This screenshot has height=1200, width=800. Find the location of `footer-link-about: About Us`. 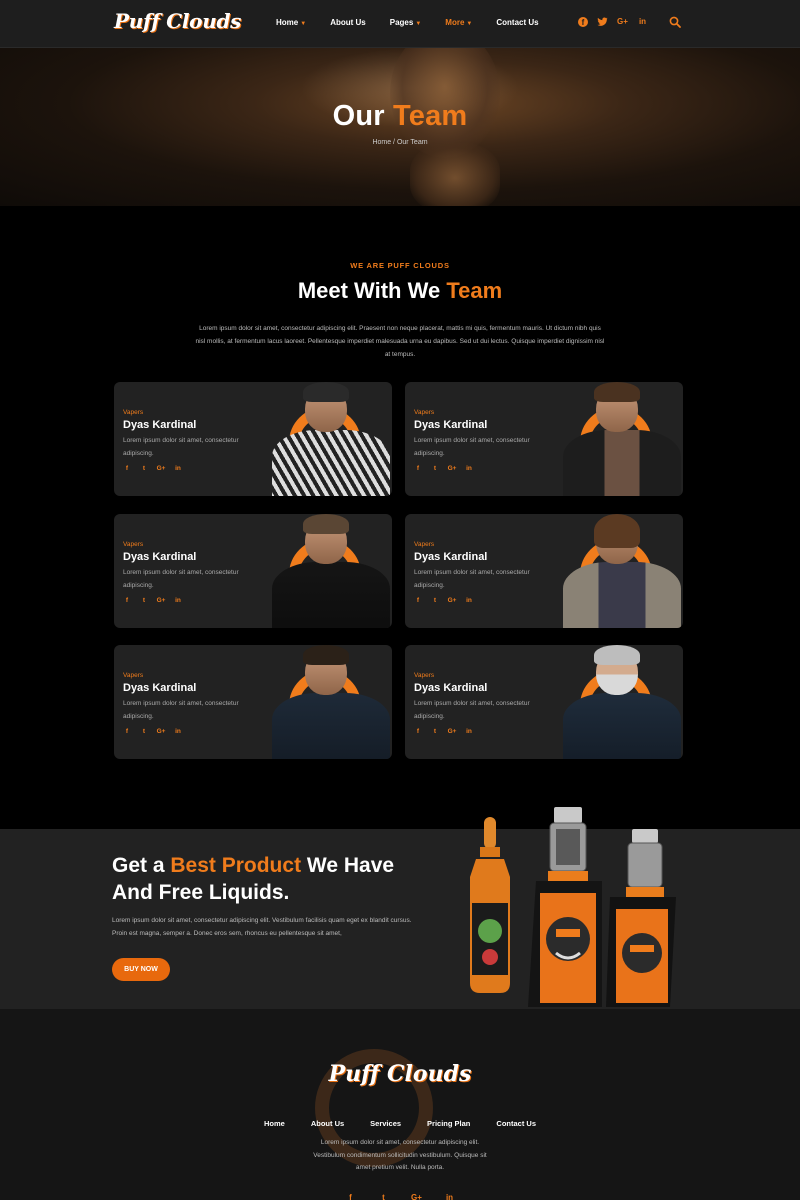

footer-link-about: About Us is located at coordinates (327, 1123).